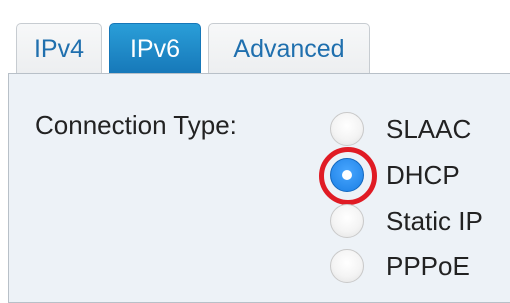  I want to click on option-dhcp: DHCP, so click(414, 176).